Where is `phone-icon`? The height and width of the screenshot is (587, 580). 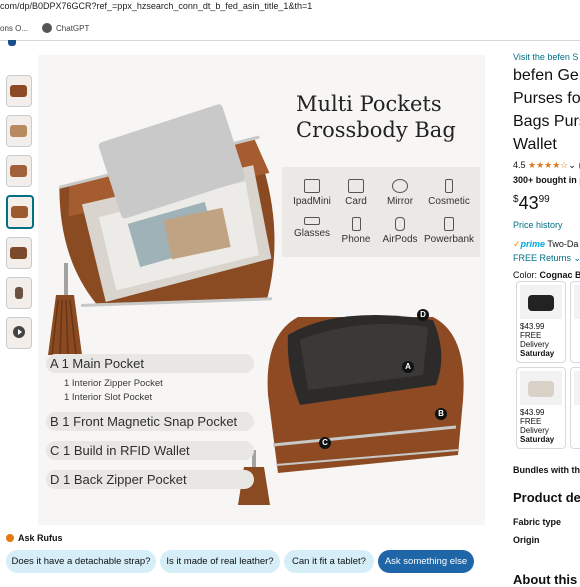 phone-icon is located at coordinates (356, 224).